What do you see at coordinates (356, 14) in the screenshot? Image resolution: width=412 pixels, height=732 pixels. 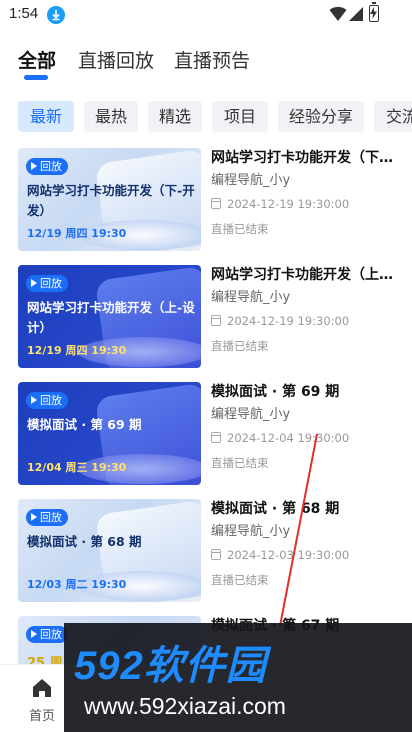 I see `signal-icon` at bounding box center [356, 14].